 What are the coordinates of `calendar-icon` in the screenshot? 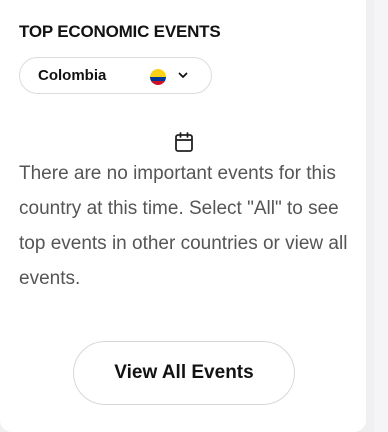 It's located at (184, 142).